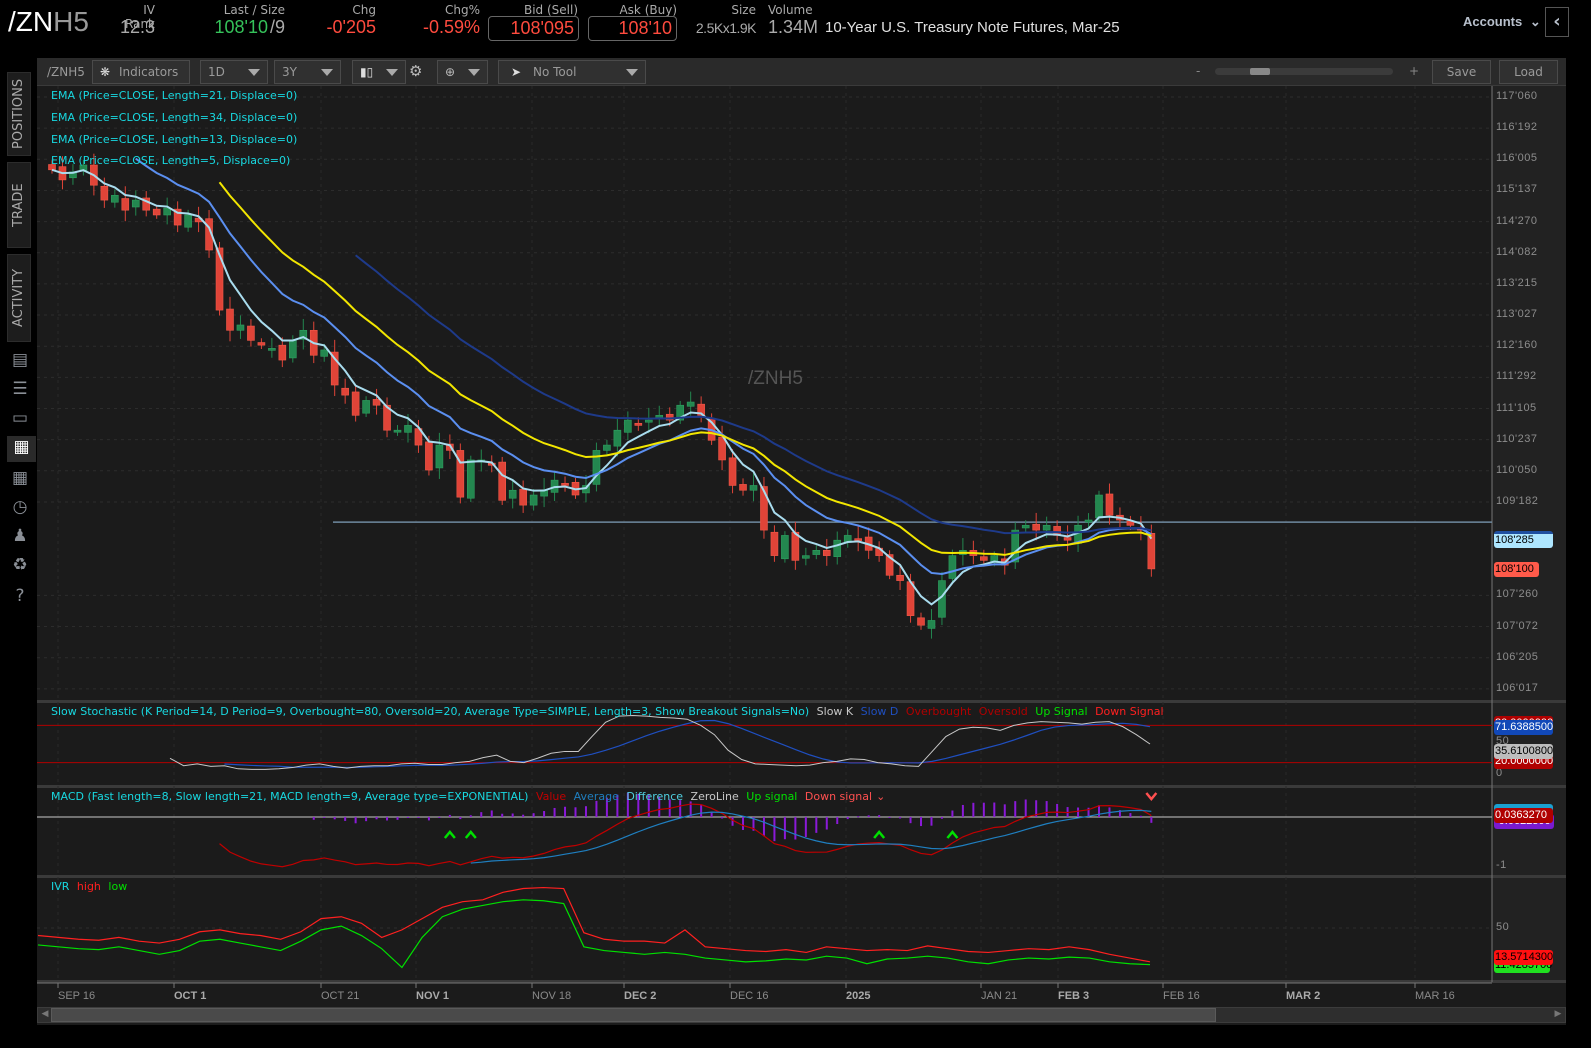  I want to click on aggregation-dropdown: 1D, so click(234, 72).